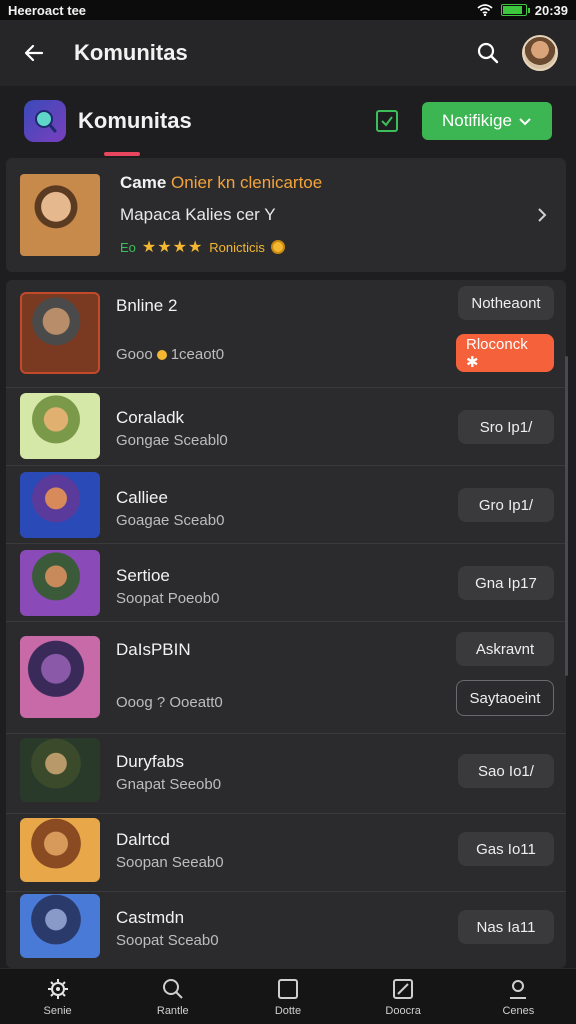  What do you see at coordinates (286, 774) in the screenshot?
I see `list-item: Duryfabs Gnapat Seeob0 Sao Io1/` at bounding box center [286, 774].